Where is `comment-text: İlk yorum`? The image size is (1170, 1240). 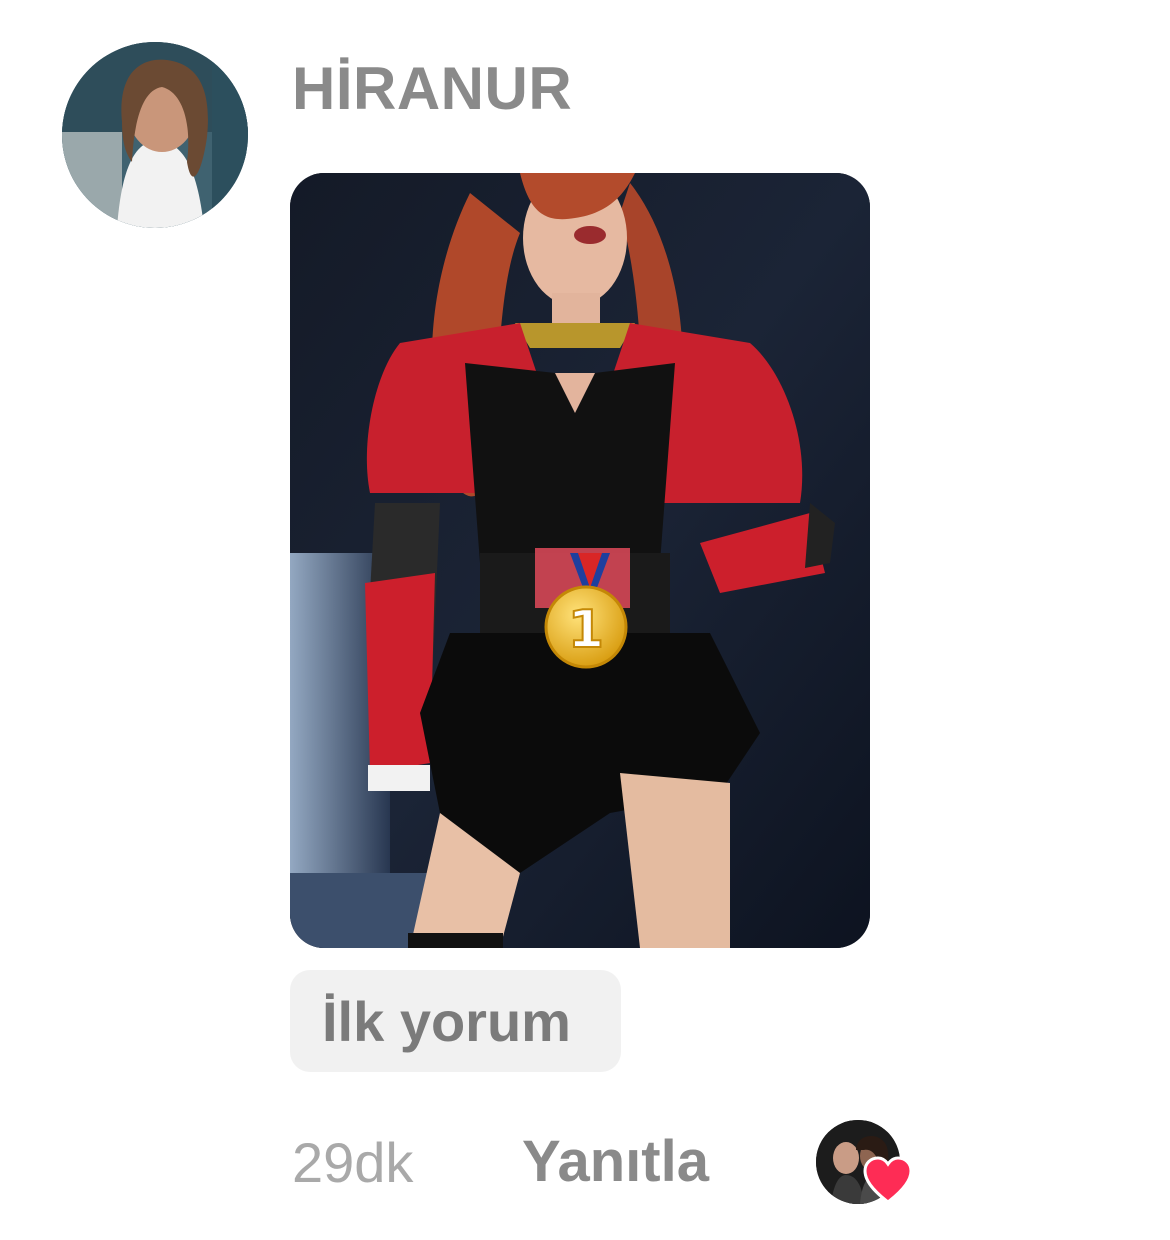 comment-text: İlk yorum is located at coordinates (446, 1021).